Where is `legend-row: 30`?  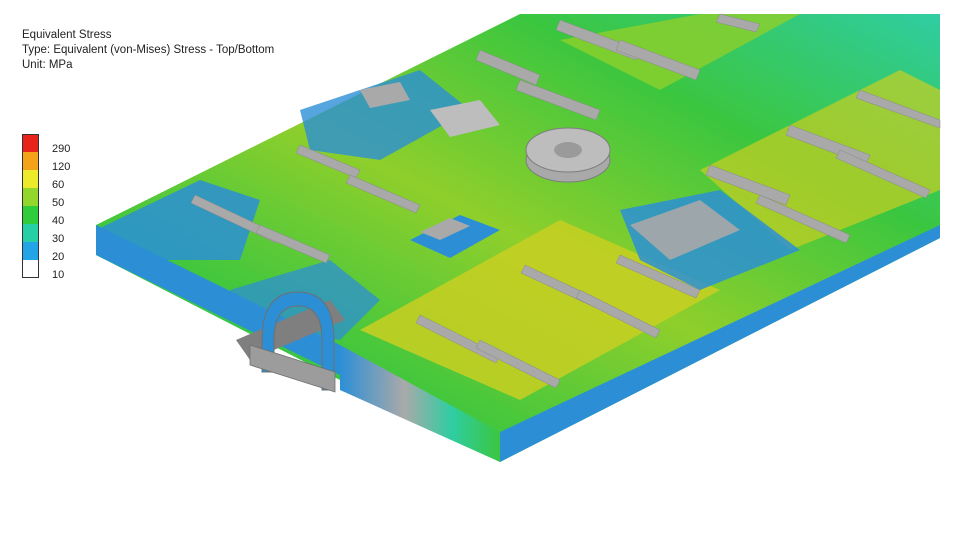 legend-row: 30 is located at coordinates (62, 234).